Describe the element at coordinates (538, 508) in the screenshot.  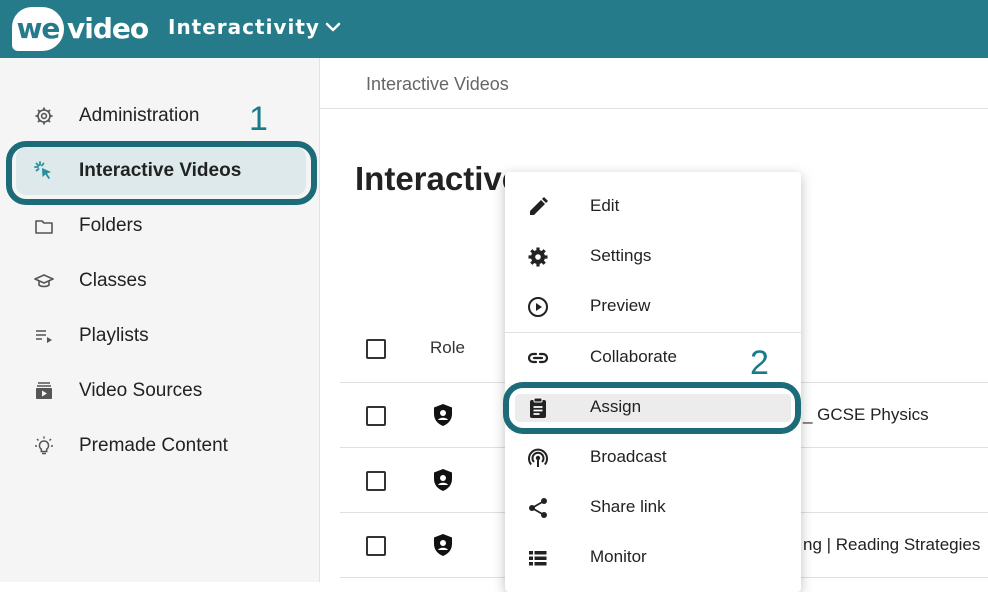
I see `share-icon` at that location.